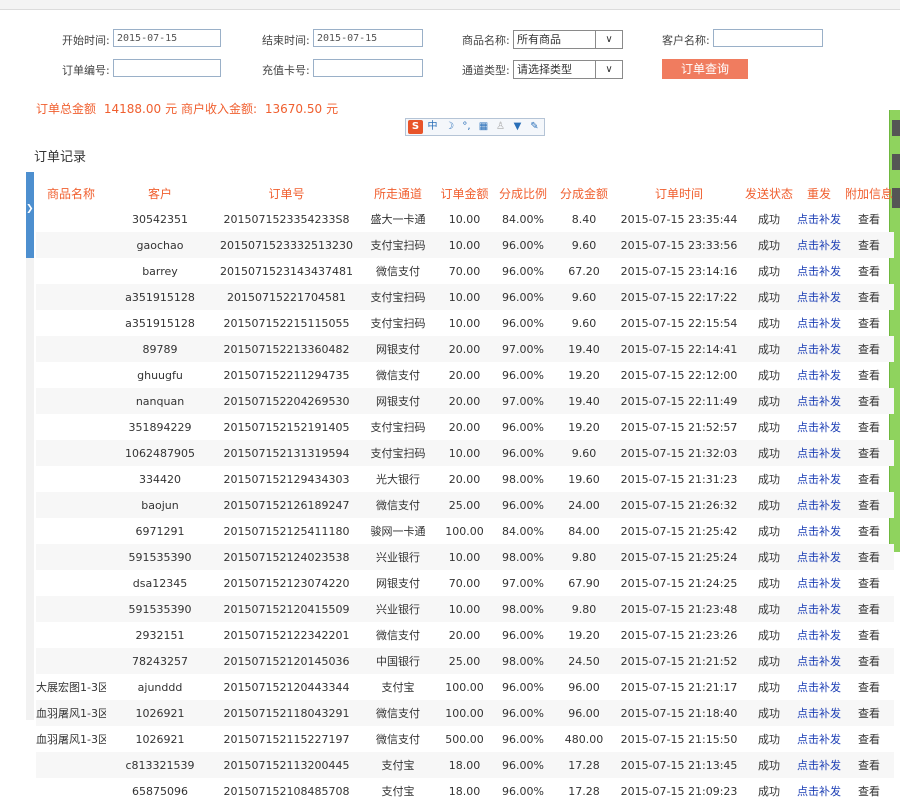  What do you see at coordinates (286, 739) in the screenshot?
I see `cell-order-no: 201507152115227197` at bounding box center [286, 739].